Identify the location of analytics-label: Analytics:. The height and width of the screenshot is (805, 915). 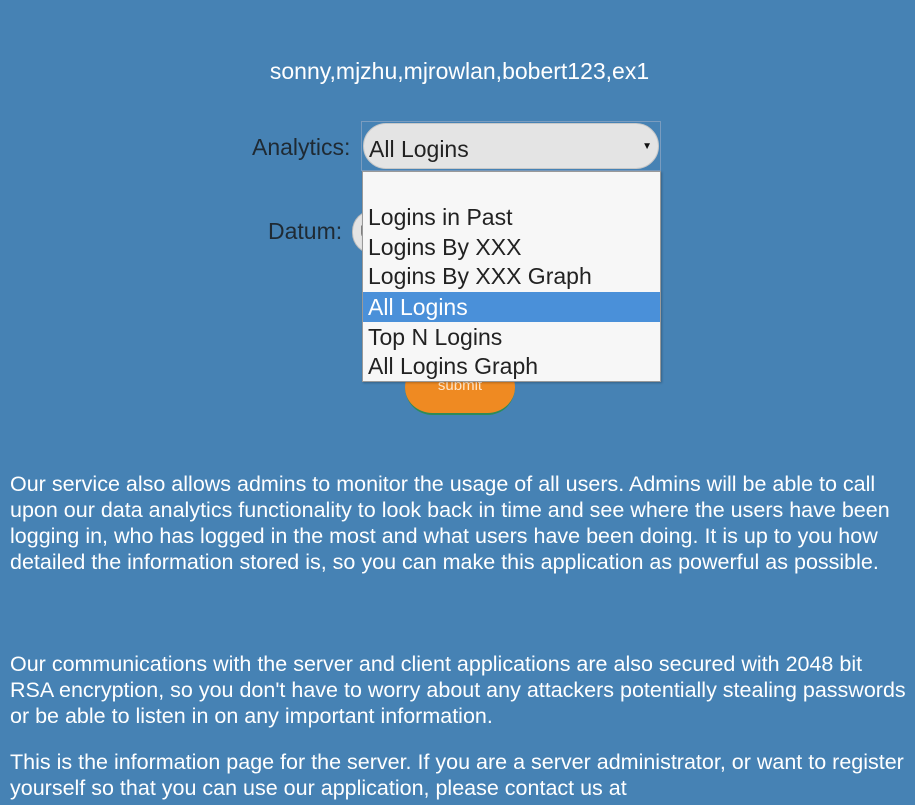
(301, 147).